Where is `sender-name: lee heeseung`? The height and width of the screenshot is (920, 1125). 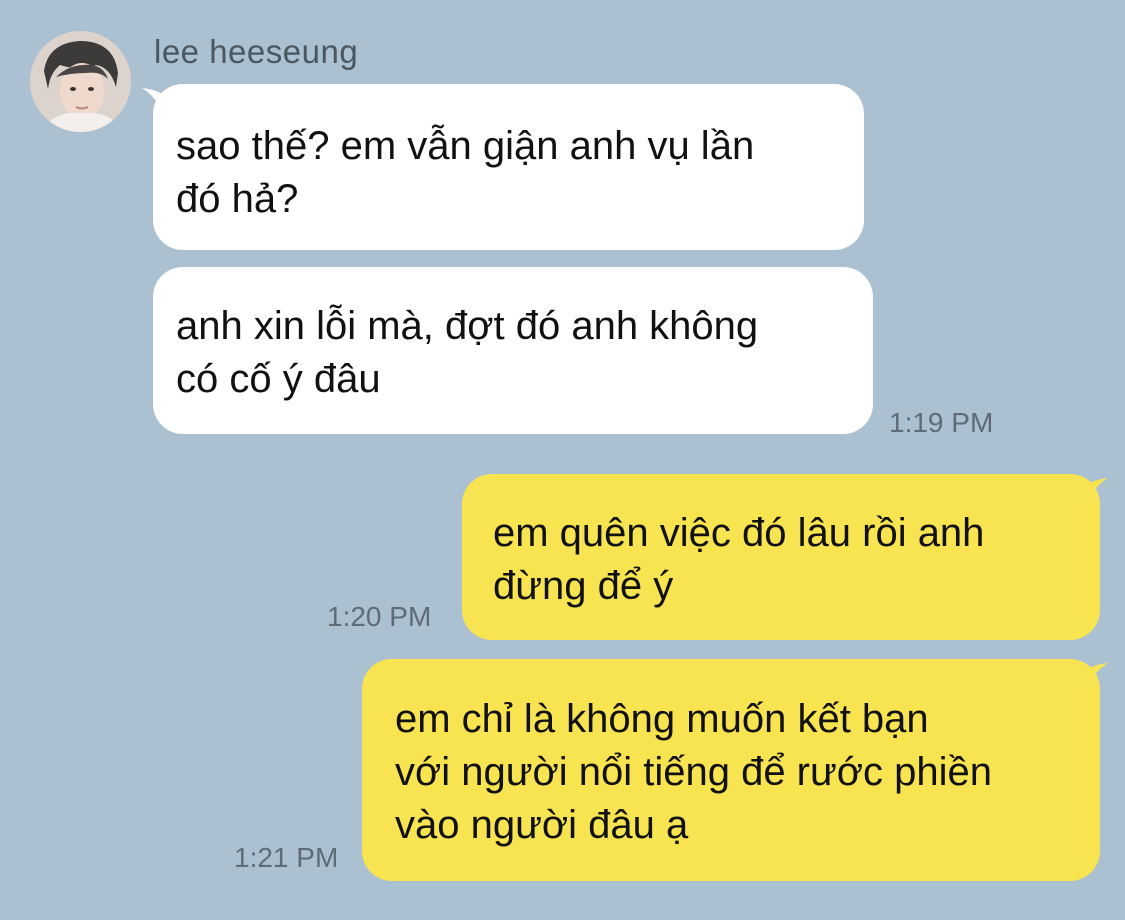
sender-name: lee heeseung is located at coordinates (256, 51).